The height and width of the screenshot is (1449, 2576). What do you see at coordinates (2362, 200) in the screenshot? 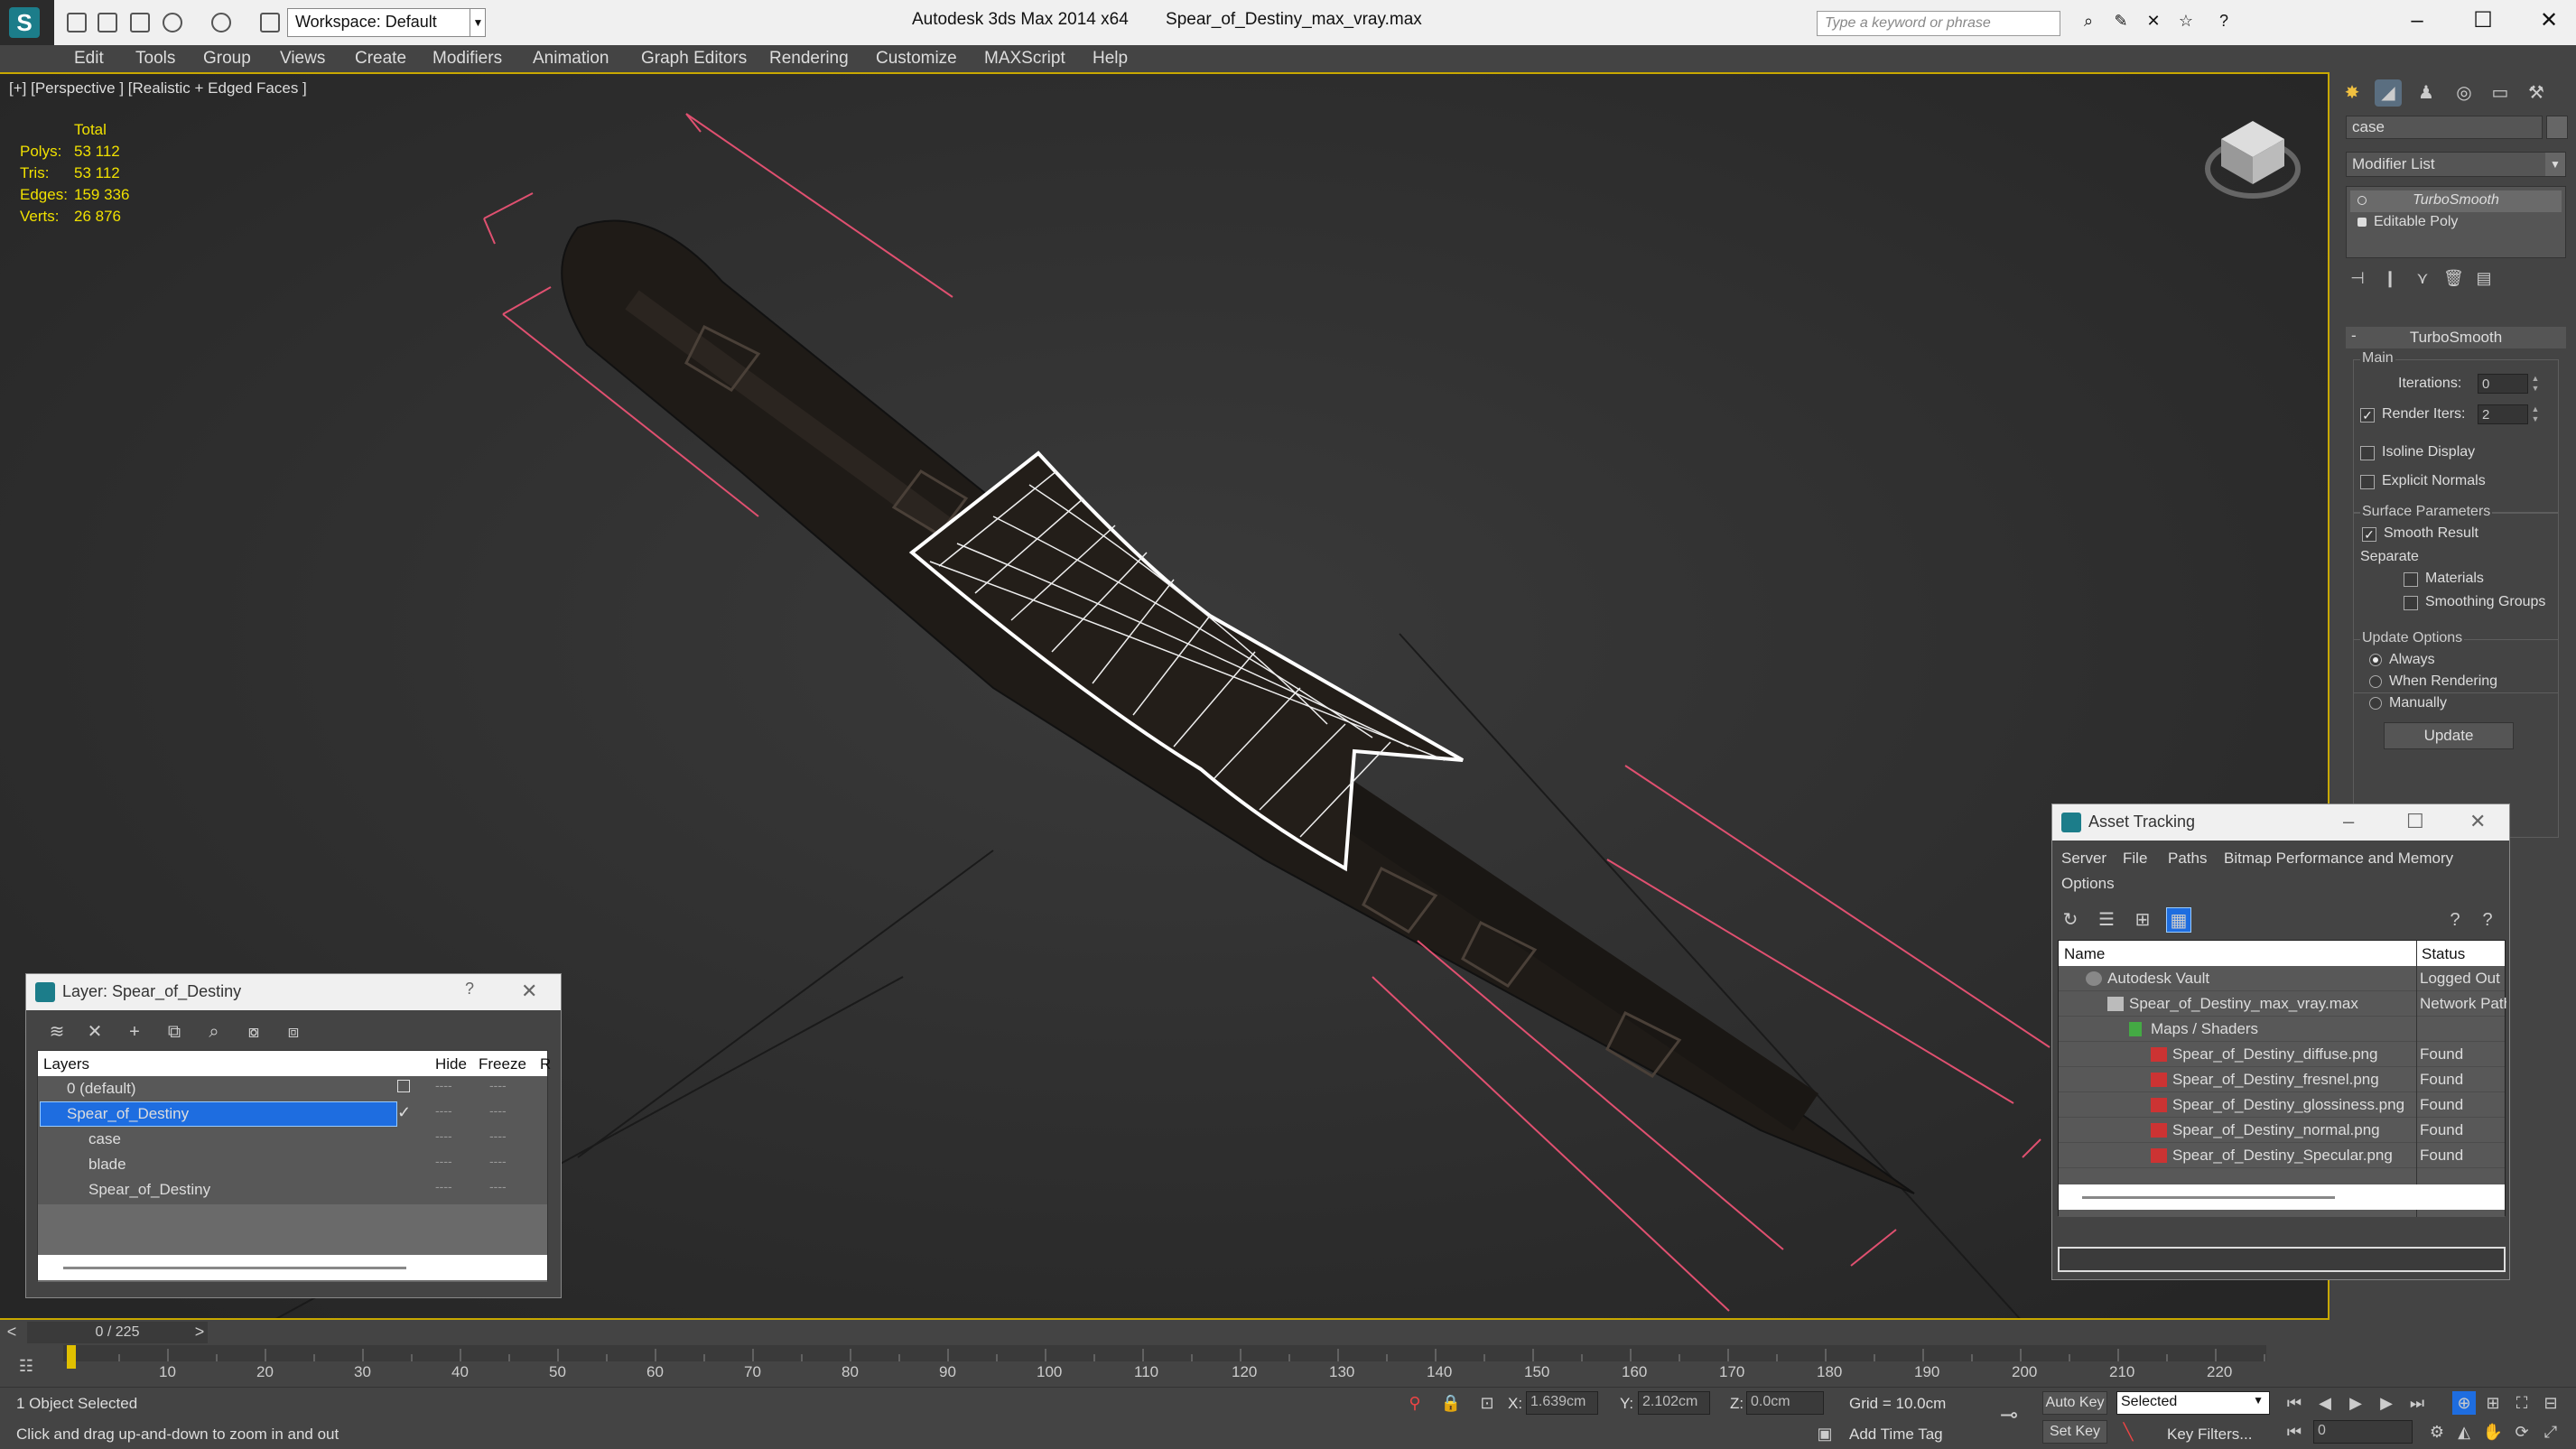
I see `lightbulb-icon` at bounding box center [2362, 200].